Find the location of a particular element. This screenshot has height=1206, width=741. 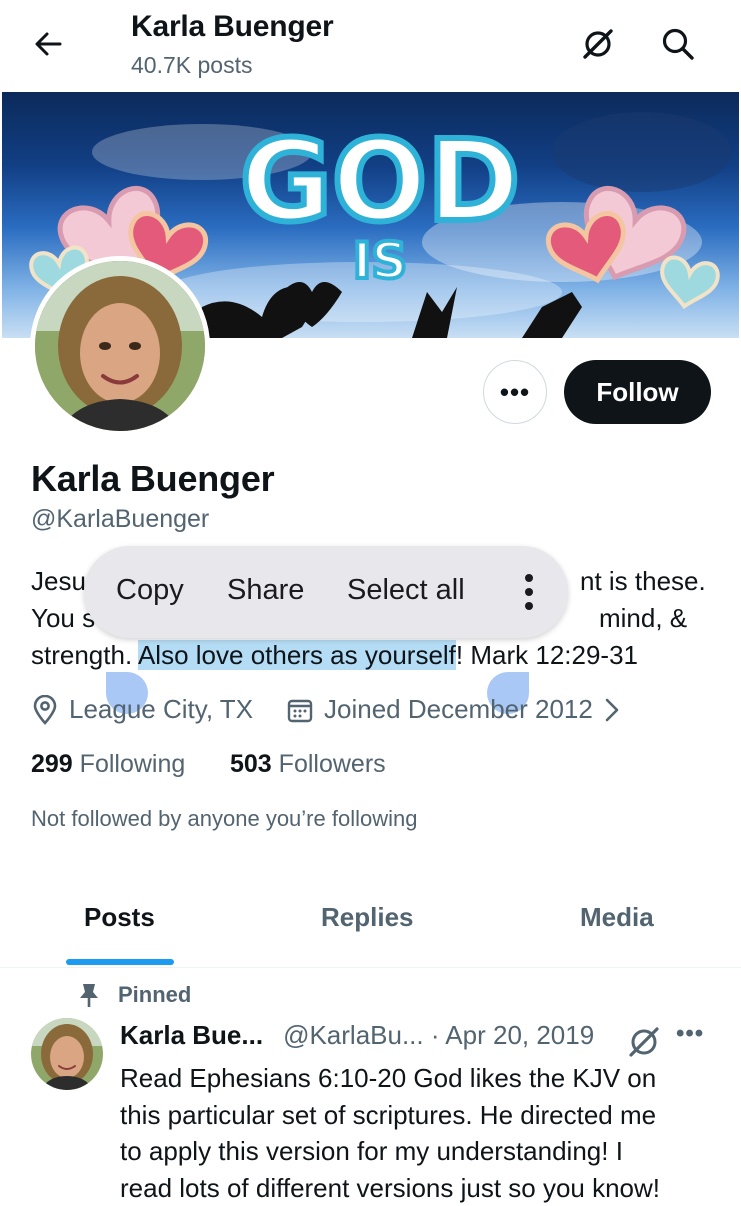

avatar-photo is located at coordinates (120, 346).